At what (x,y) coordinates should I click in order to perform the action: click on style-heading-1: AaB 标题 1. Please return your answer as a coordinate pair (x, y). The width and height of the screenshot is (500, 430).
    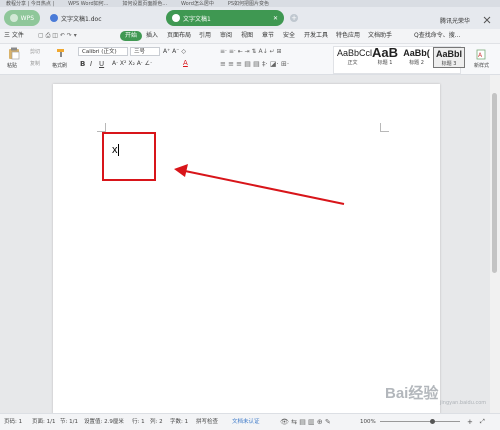
    Looking at the image, I should click on (385, 55).